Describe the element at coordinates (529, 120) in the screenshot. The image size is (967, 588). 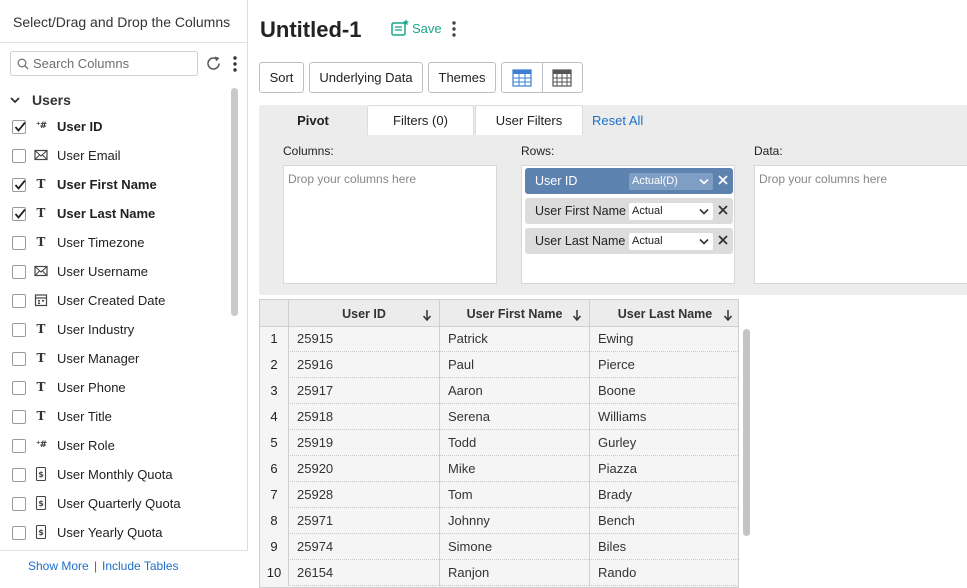
I see `tab-user-filters: User Filters` at that location.